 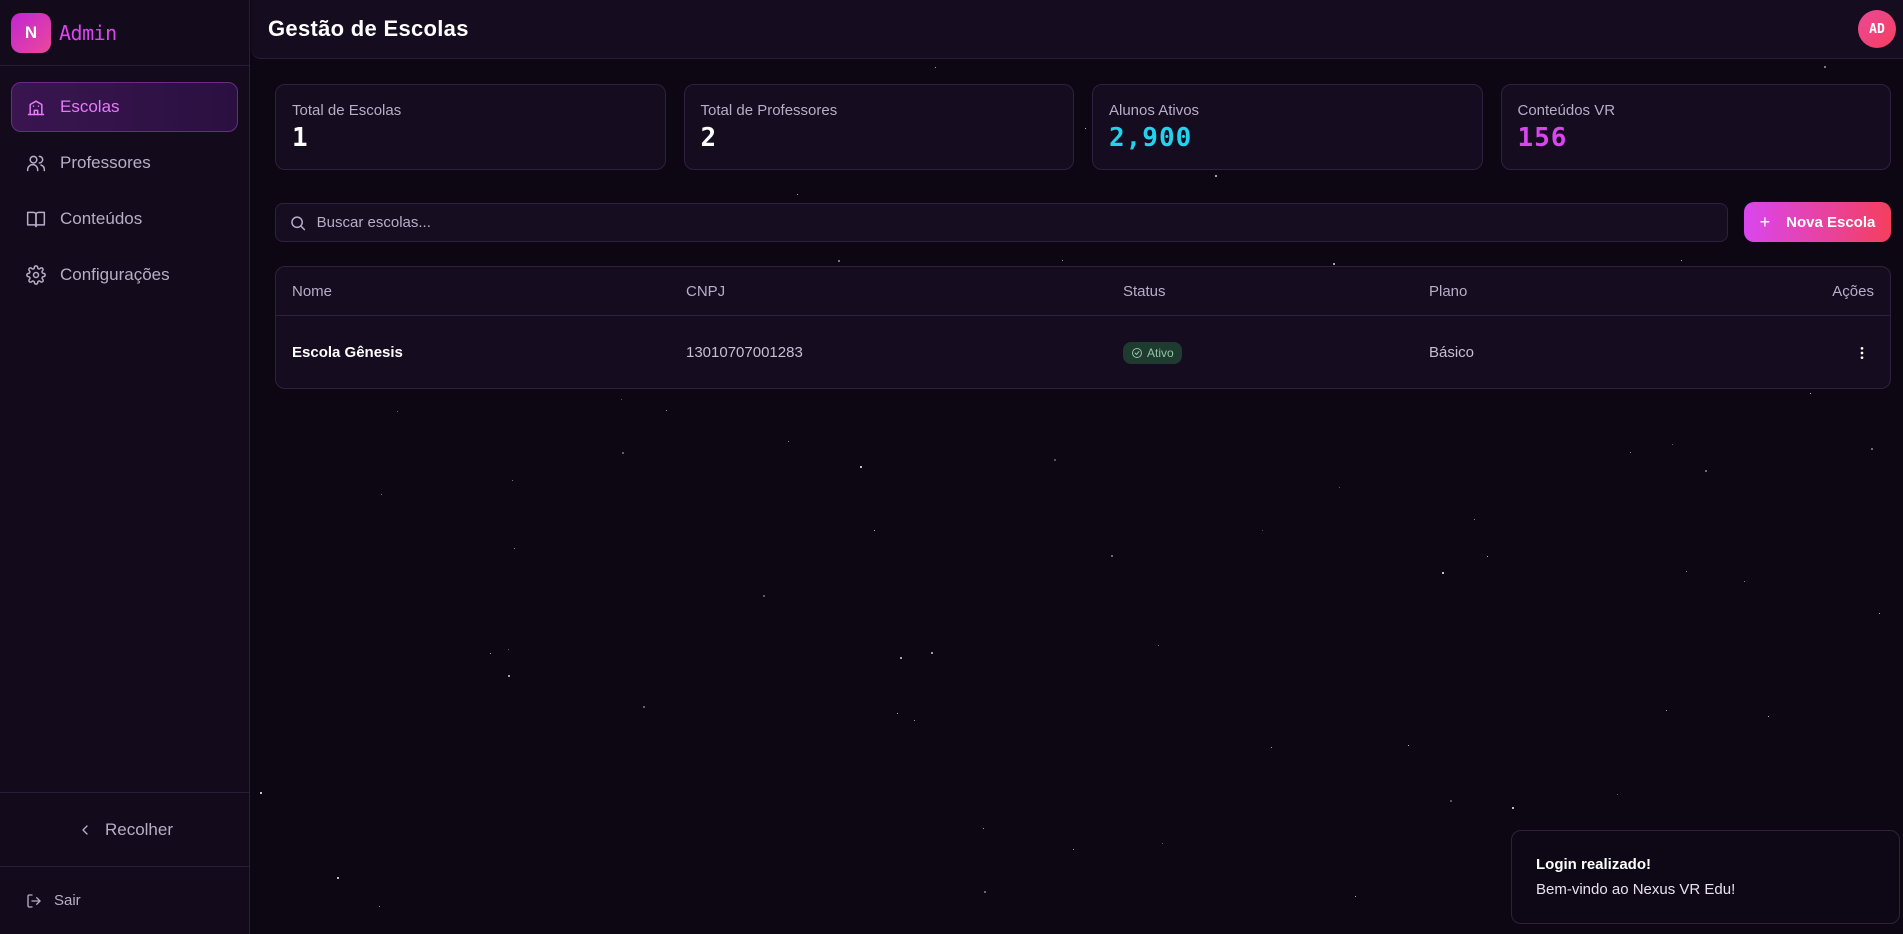 I want to click on column-header-plano: Plano, so click(x=1448, y=291).